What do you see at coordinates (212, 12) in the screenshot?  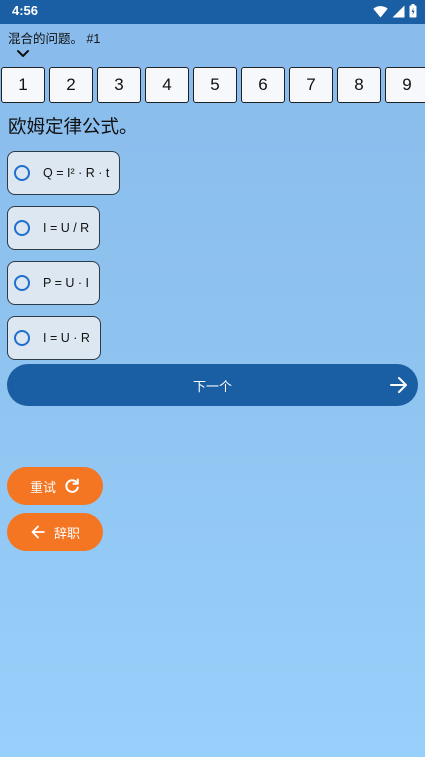 I see `status-bar: 4:56` at bounding box center [212, 12].